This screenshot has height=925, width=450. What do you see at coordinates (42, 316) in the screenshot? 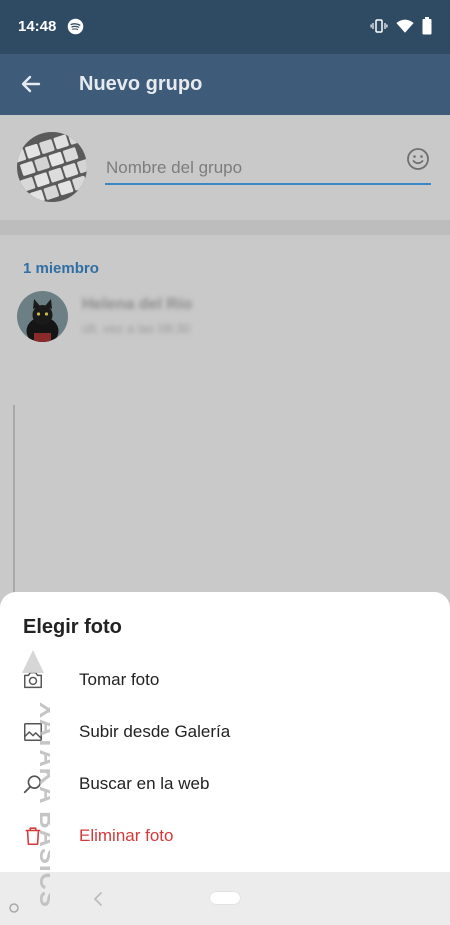
I see `member-avatar` at bounding box center [42, 316].